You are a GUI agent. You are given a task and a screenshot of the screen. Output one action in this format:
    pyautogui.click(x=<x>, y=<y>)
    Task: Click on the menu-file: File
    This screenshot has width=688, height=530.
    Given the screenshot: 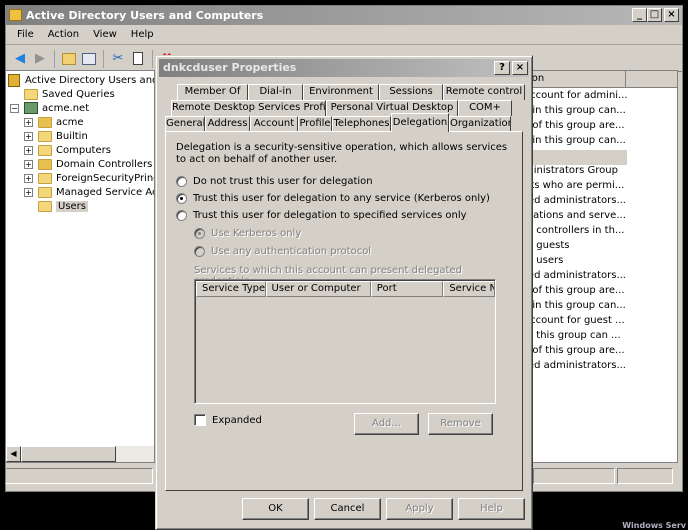 What is the action you would take?
    pyautogui.click(x=25, y=35)
    